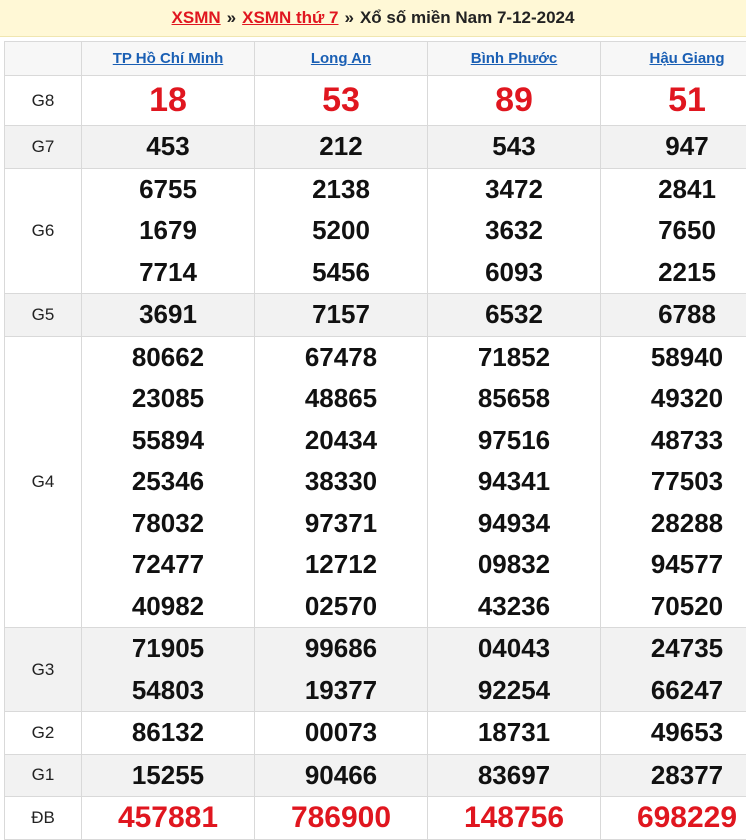 The height and width of the screenshot is (840, 746). What do you see at coordinates (168, 441) in the screenshot?
I see `result-number: 55894` at bounding box center [168, 441].